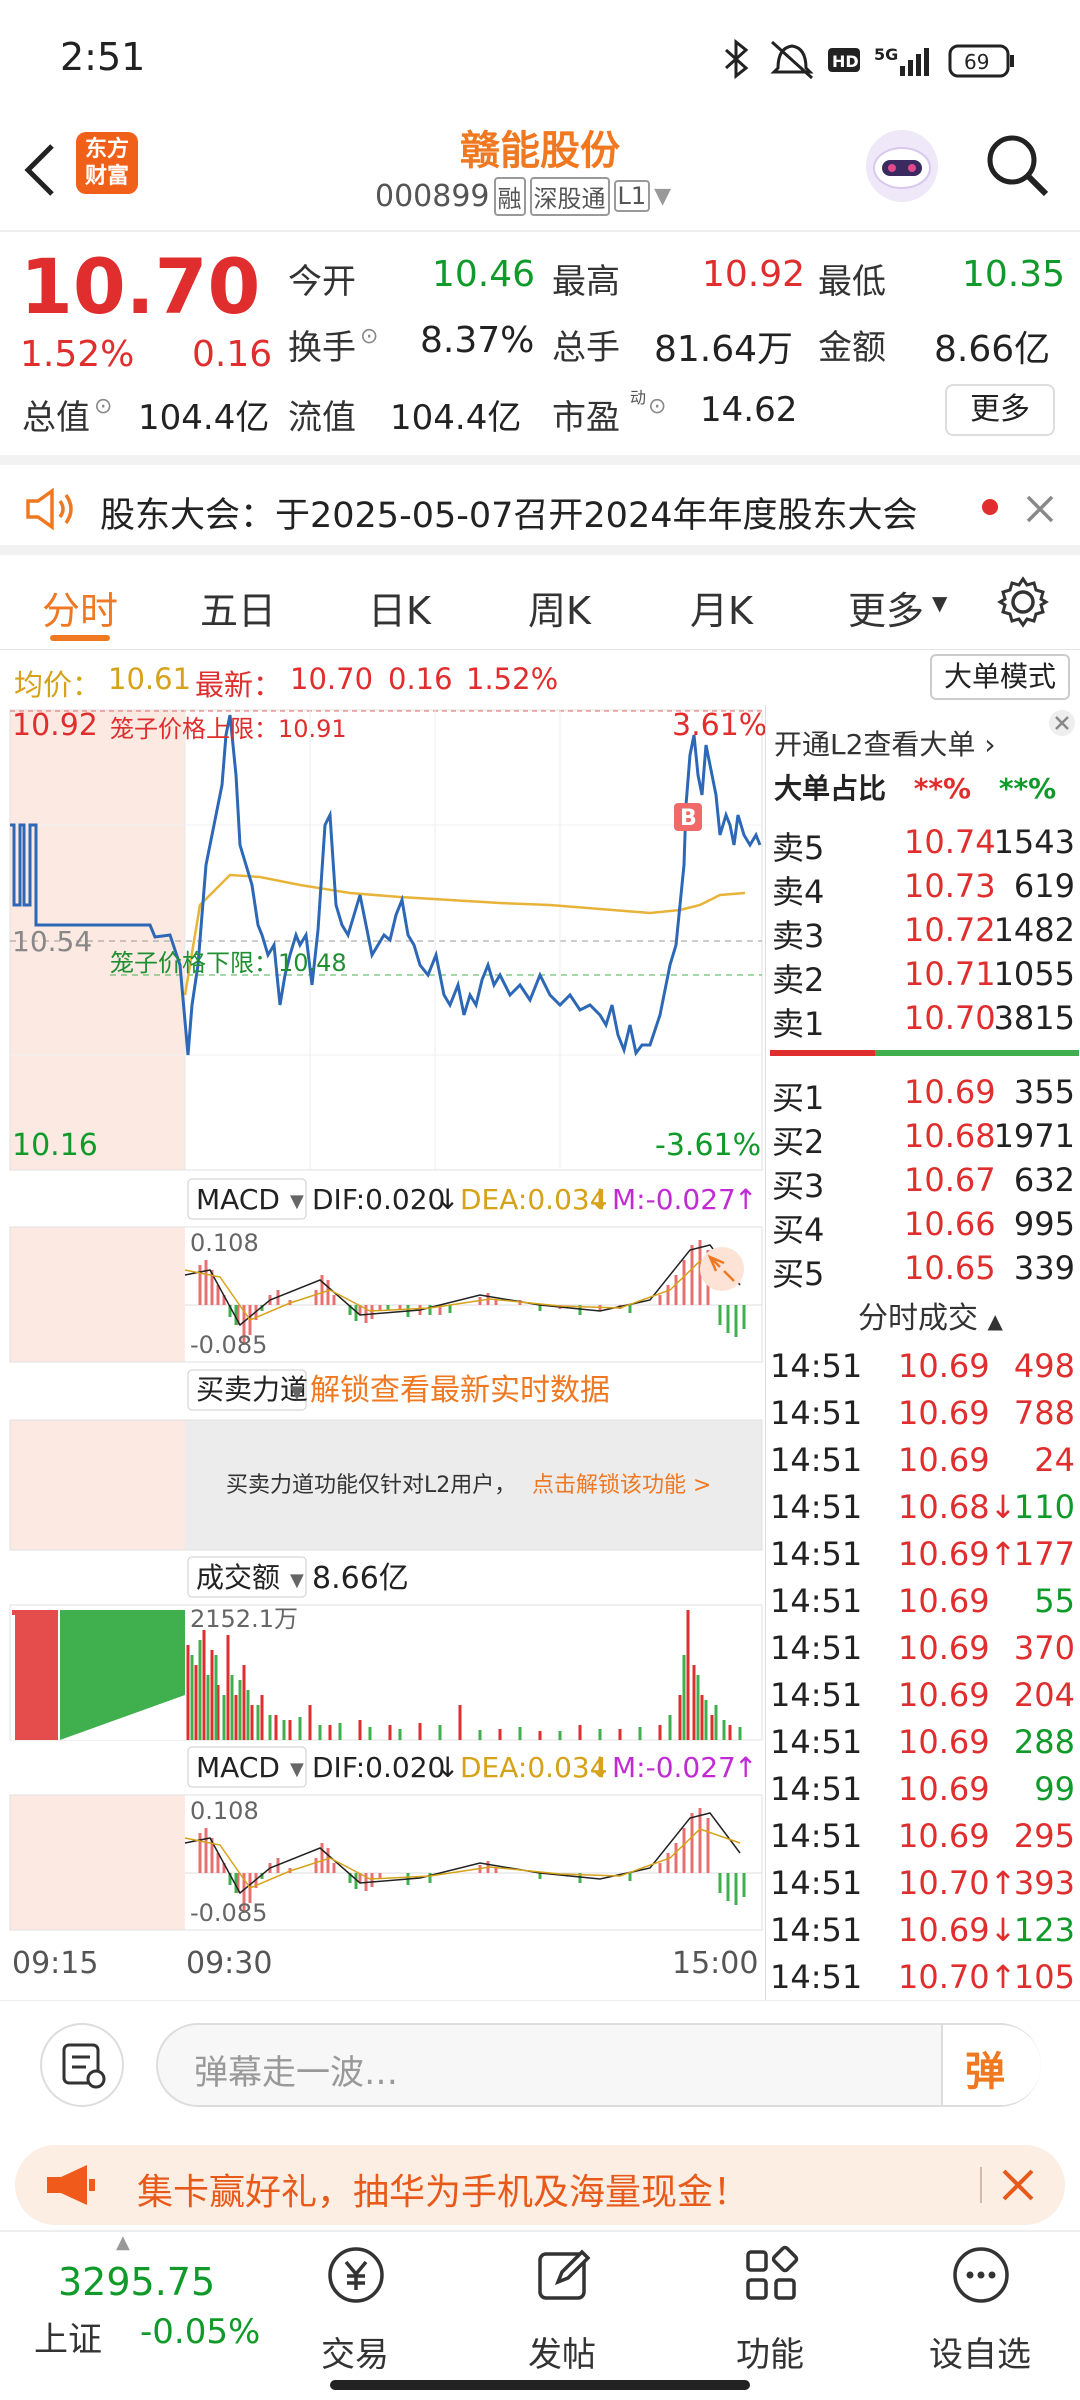 This screenshot has height=2400, width=1080. Describe the element at coordinates (721, 607) in the screenshot. I see `tab-monthly-k: 月K` at that location.